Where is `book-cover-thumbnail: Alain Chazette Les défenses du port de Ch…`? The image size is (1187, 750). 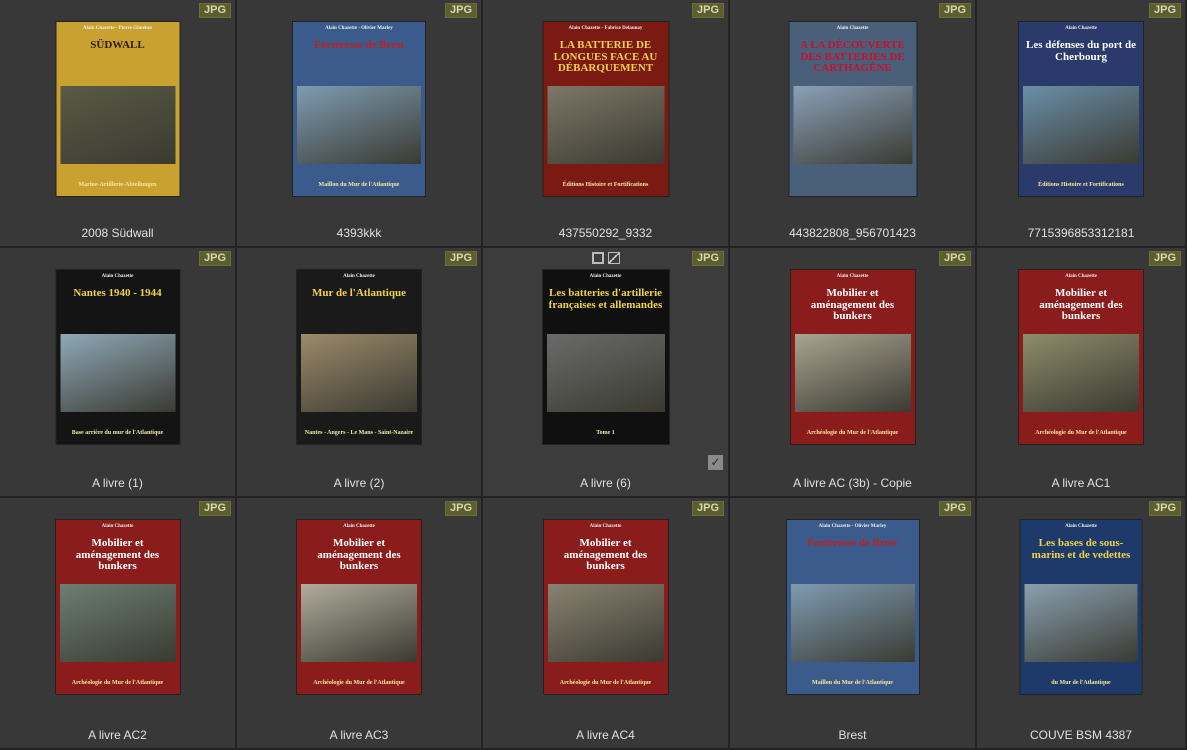
book-cover-thumbnail: Alain Chazette Les défenses du port de Ch… is located at coordinates (1081, 109).